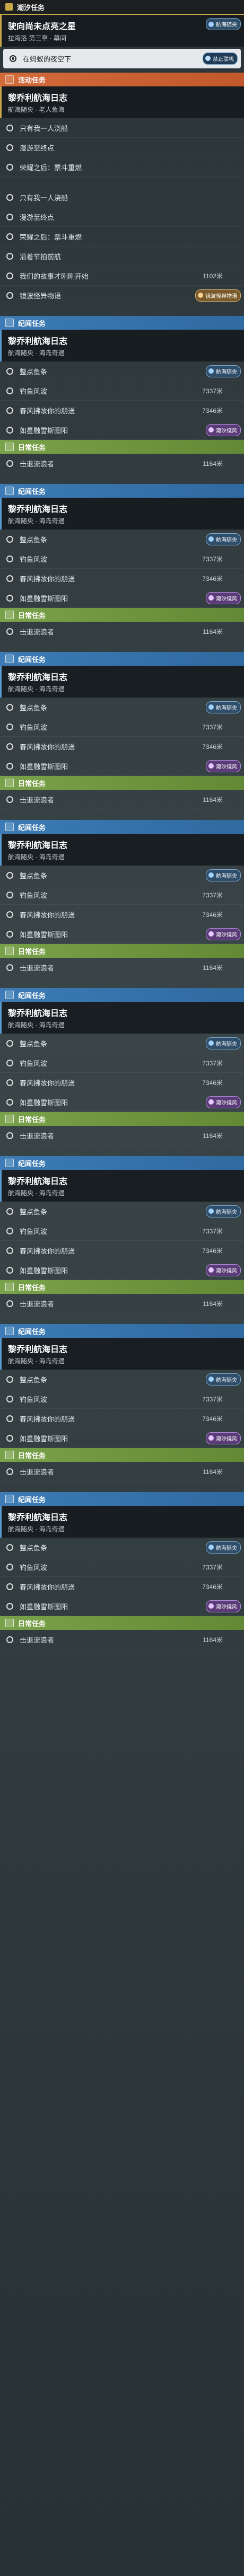  Describe the element at coordinates (36, 1025) in the screenshot. I see `ji-quest-subtitle: 航海随央 · 海岛奇遇` at that location.